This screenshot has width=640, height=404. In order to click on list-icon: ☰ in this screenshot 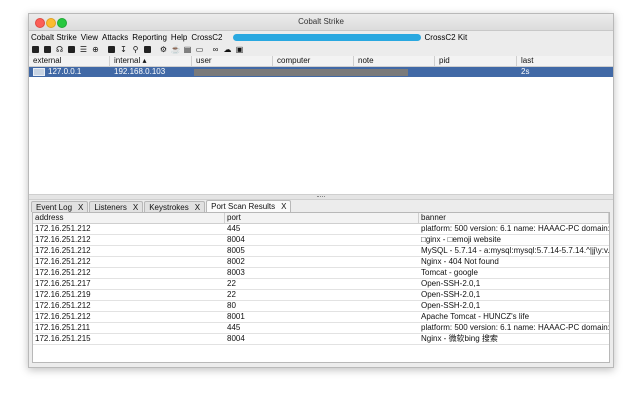, I will do `click(83, 49)`.